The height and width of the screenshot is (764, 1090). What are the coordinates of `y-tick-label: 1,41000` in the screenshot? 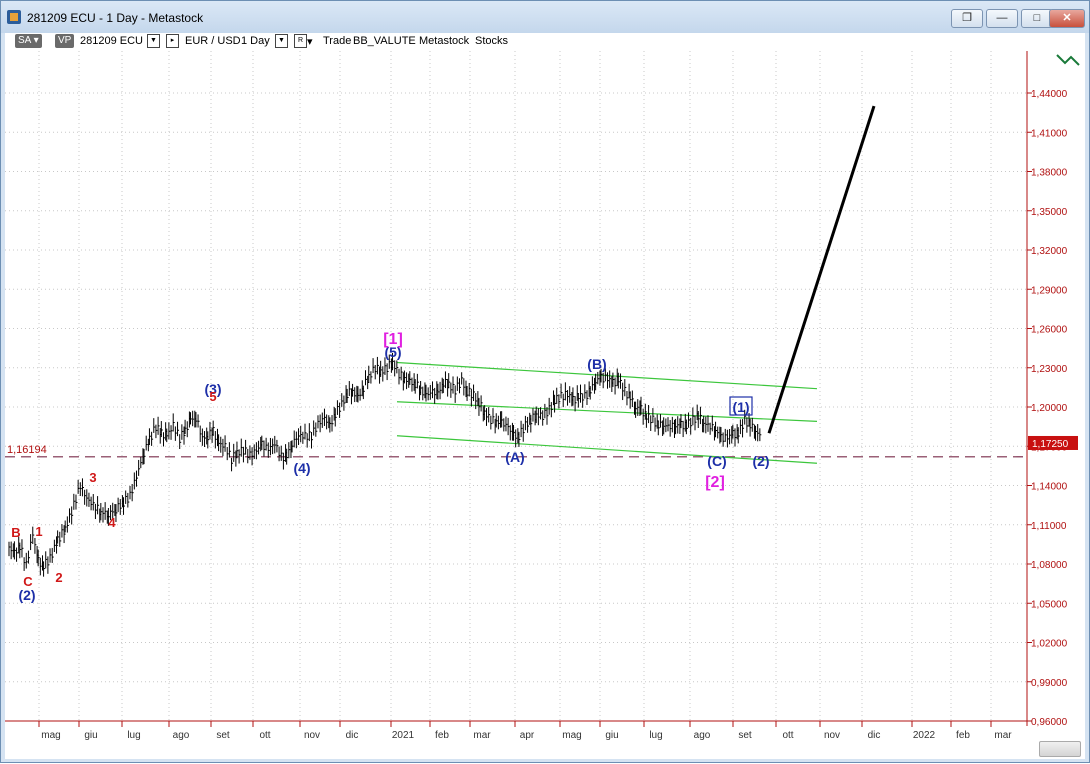 It's located at (1049, 133).